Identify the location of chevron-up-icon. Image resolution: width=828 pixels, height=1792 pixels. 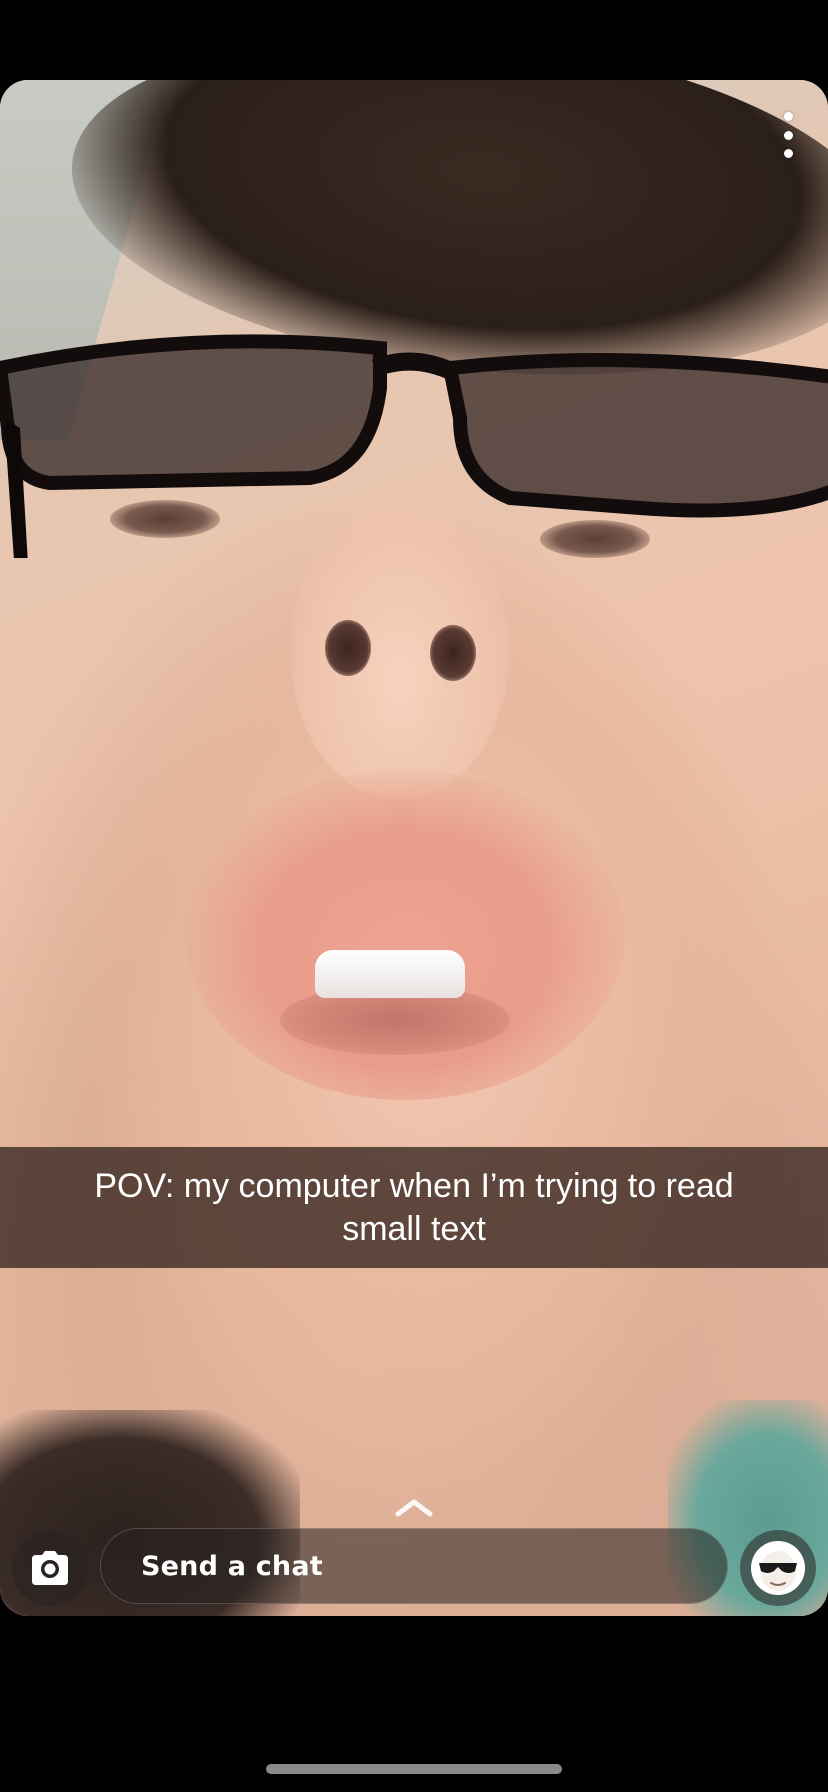
(414, 1507).